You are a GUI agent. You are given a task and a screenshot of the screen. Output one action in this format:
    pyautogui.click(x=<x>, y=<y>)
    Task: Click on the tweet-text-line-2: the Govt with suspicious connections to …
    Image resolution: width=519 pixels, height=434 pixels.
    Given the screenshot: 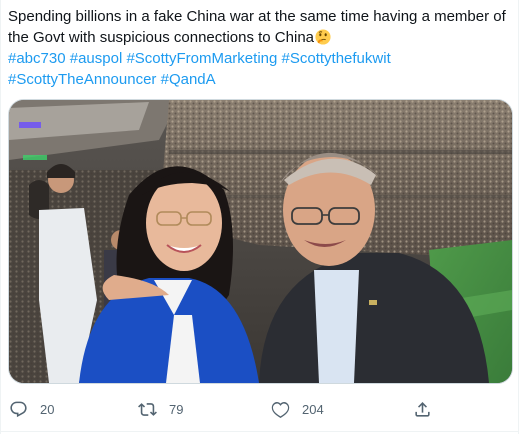 What is the action you would take?
    pyautogui.click(x=260, y=37)
    